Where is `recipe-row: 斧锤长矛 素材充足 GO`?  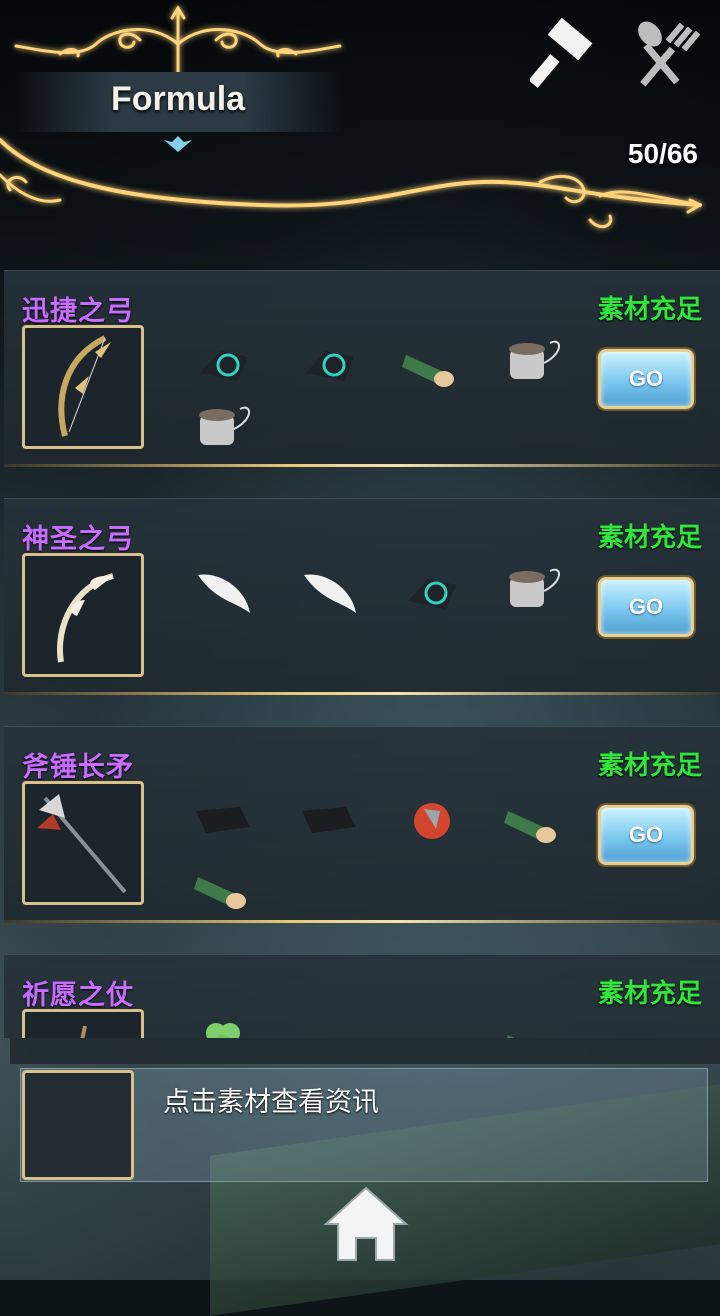
recipe-row: 斧锤长矛 素材充足 GO is located at coordinates (362, 824).